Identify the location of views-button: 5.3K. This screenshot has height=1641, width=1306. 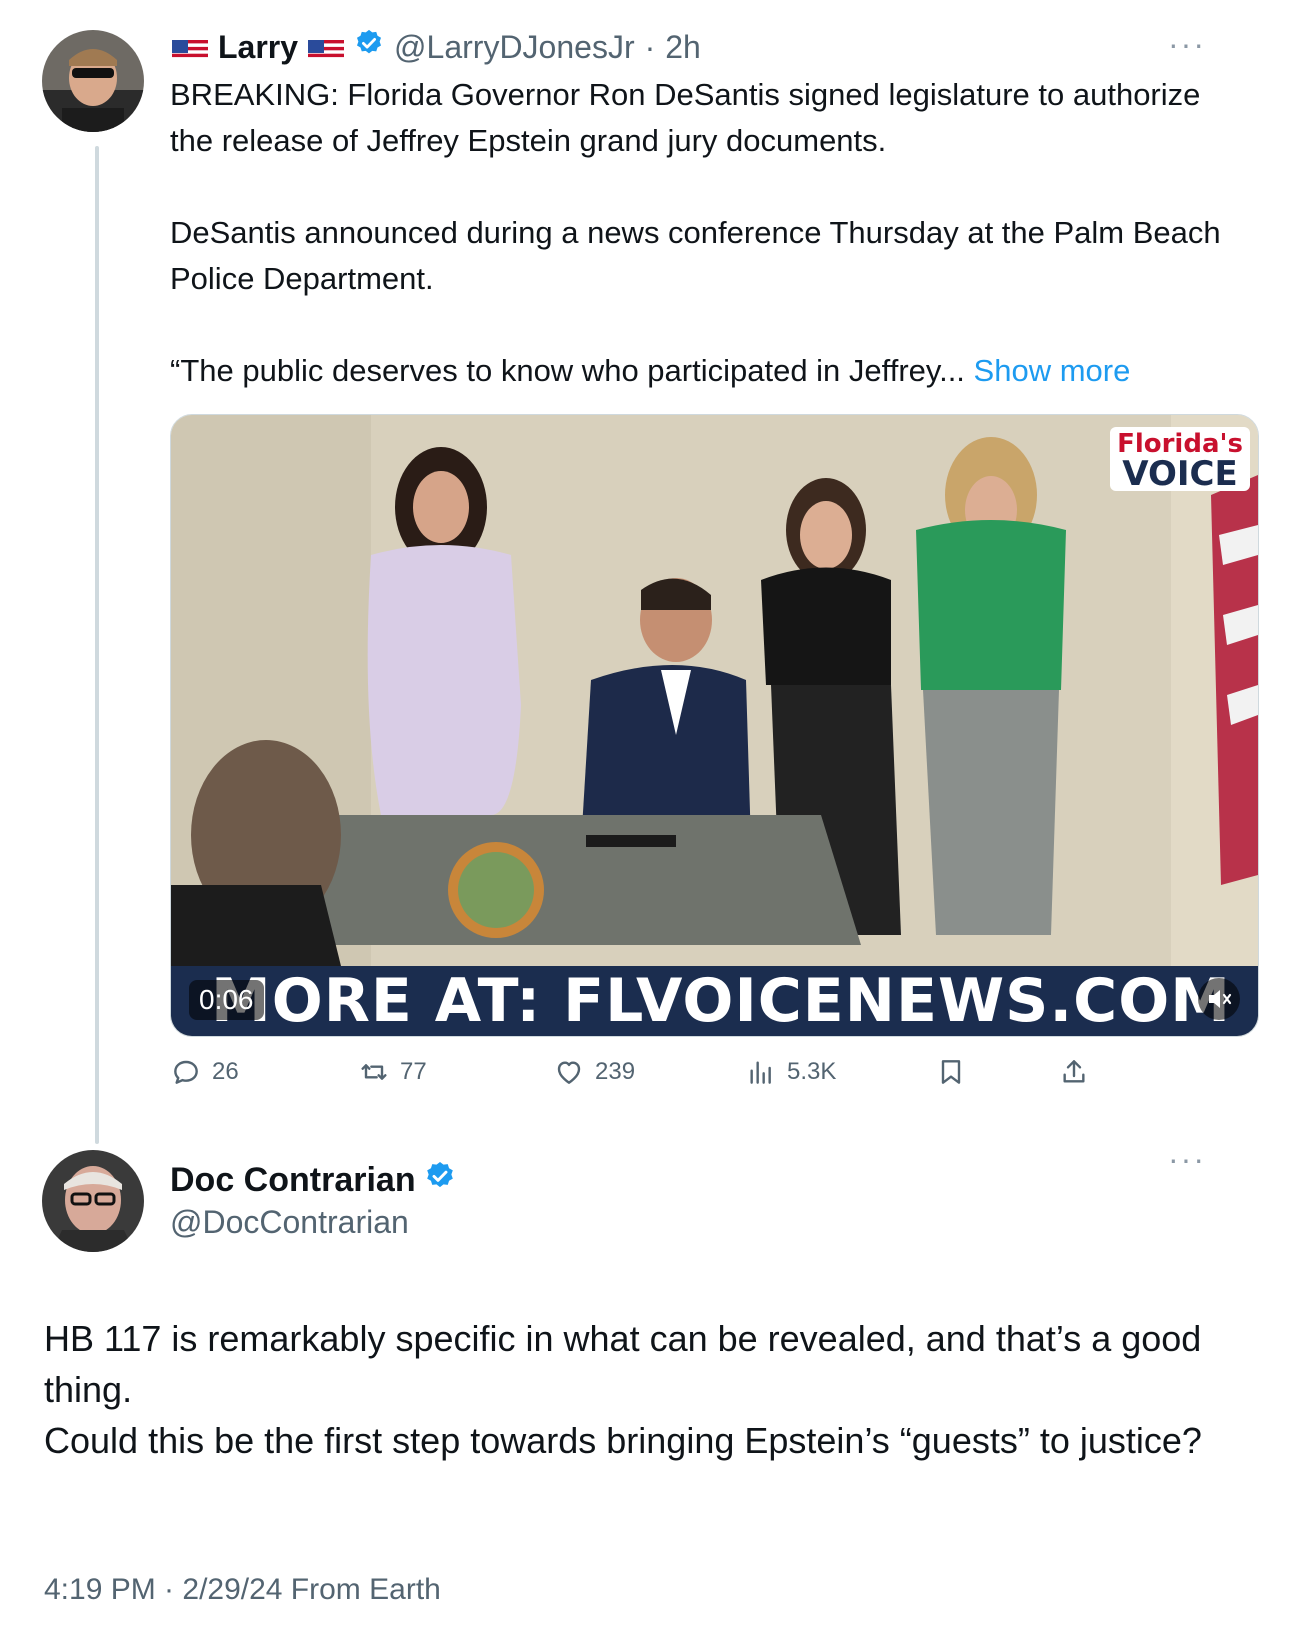
(790, 1072).